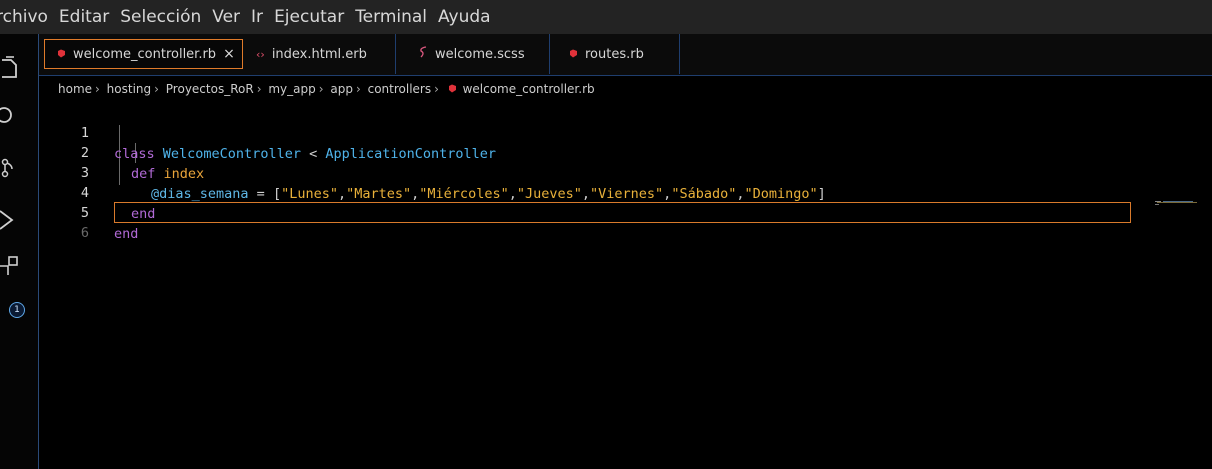 This screenshot has width=1212, height=469. Describe the element at coordinates (257, 17) in the screenshot. I see `menu-ir: Ir` at that location.